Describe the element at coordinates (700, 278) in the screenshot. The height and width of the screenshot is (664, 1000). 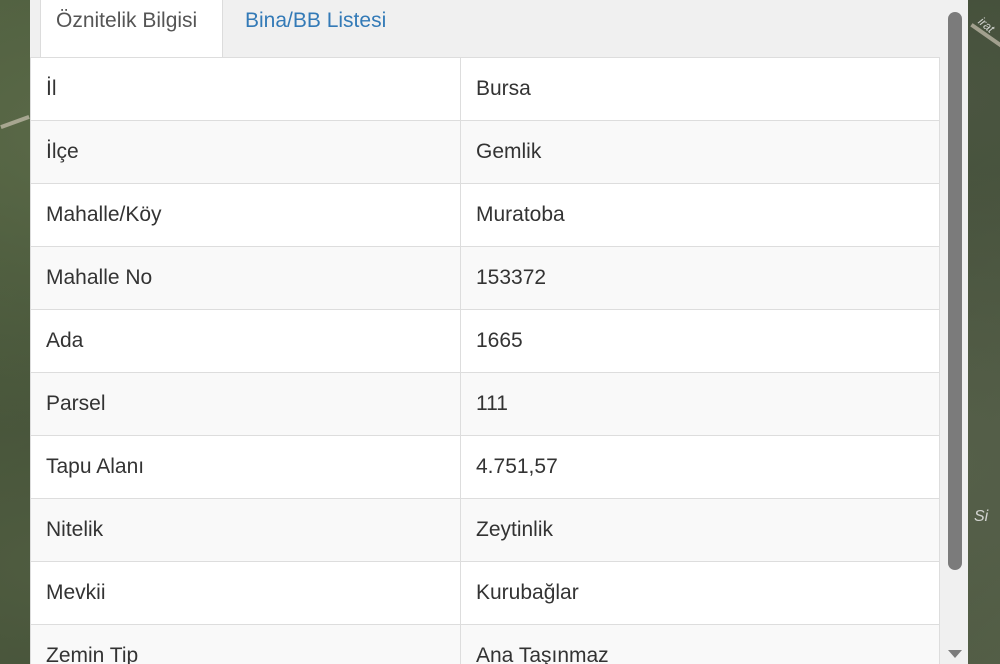
I see `attribute-value: 153372` at that location.